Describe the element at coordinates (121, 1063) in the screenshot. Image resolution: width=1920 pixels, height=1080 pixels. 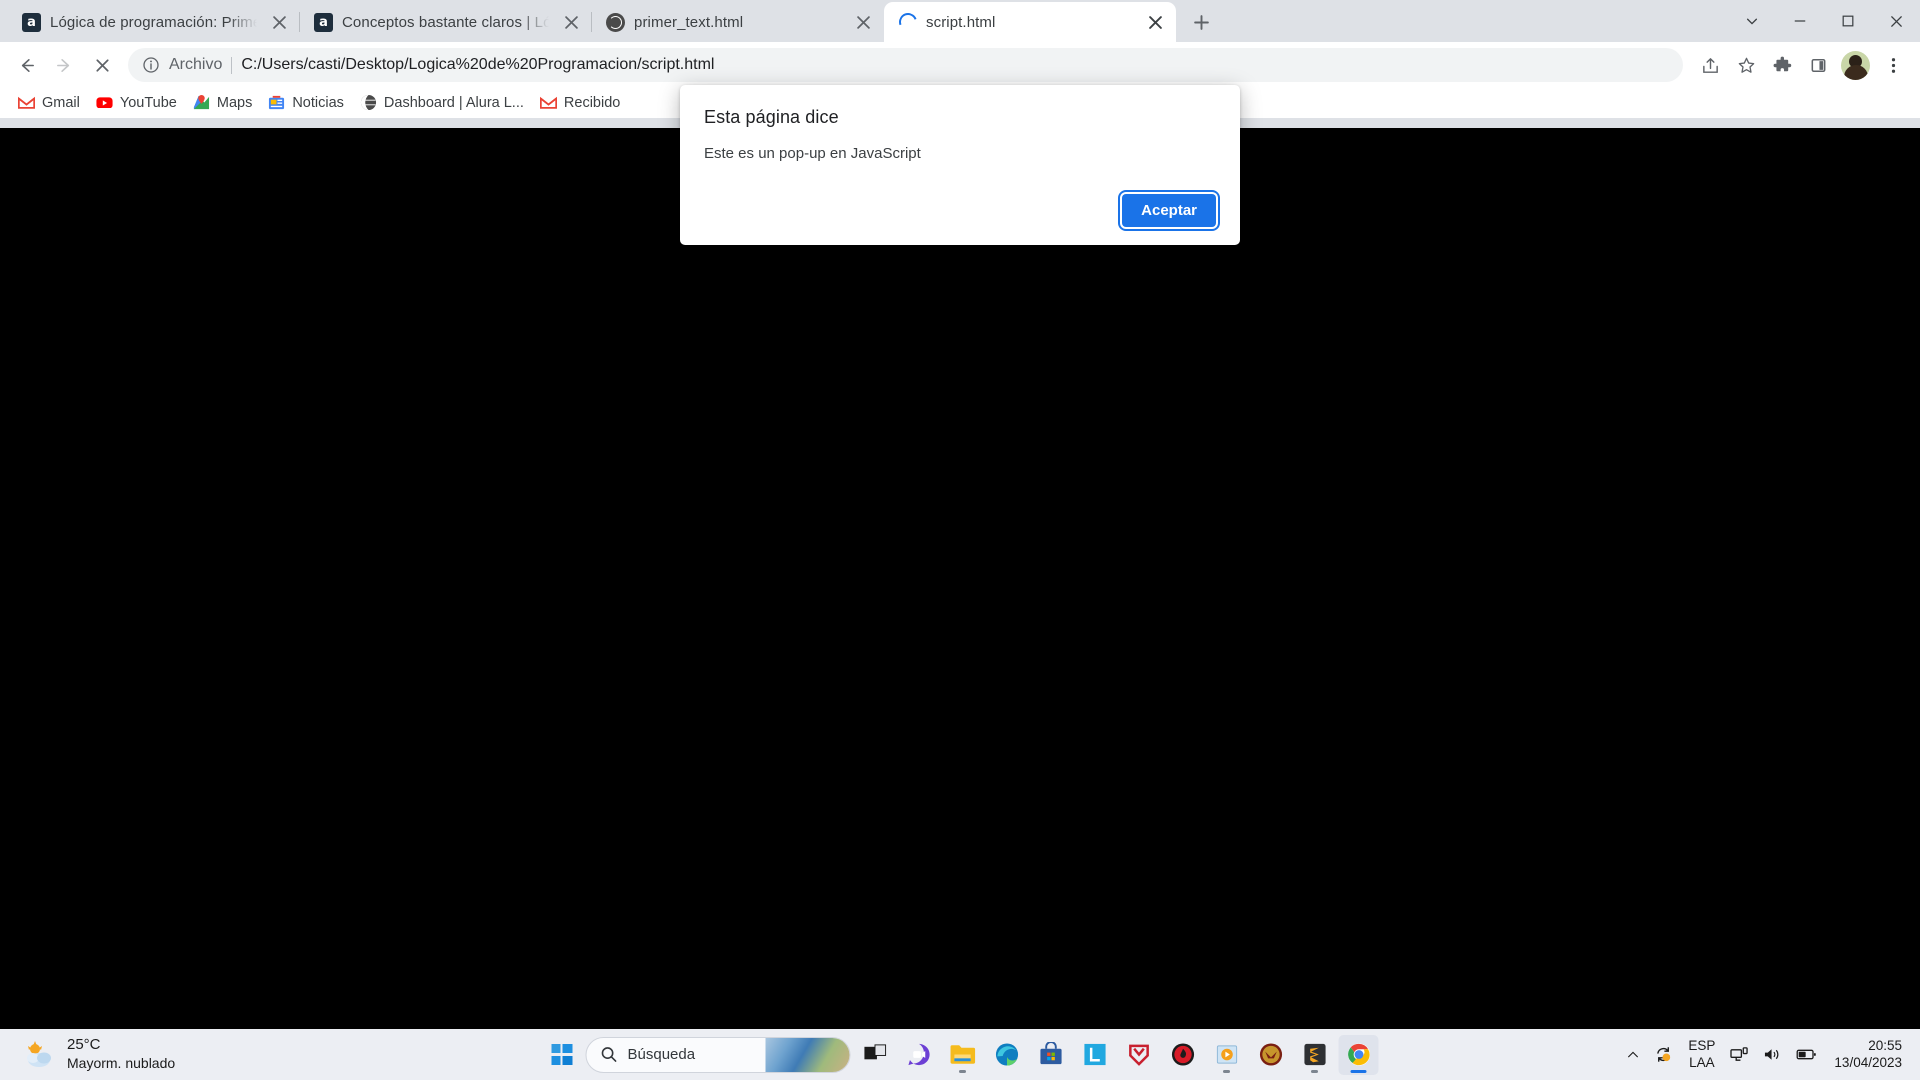
I see `weather-description: Mayorm. nublado` at that location.